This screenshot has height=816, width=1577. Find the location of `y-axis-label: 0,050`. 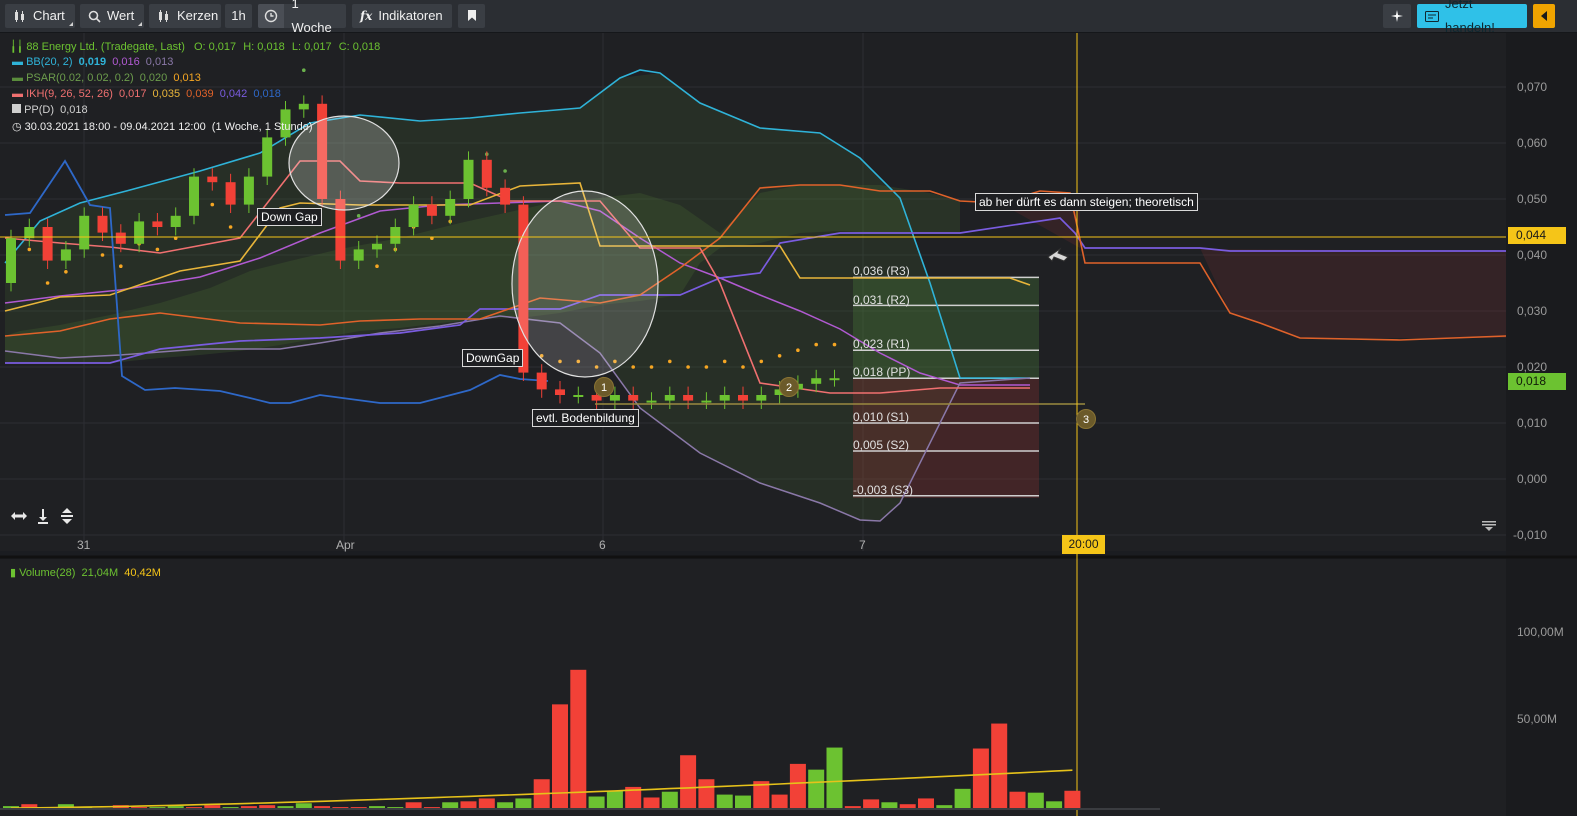

y-axis-label: 0,050 is located at coordinates (1532, 199).